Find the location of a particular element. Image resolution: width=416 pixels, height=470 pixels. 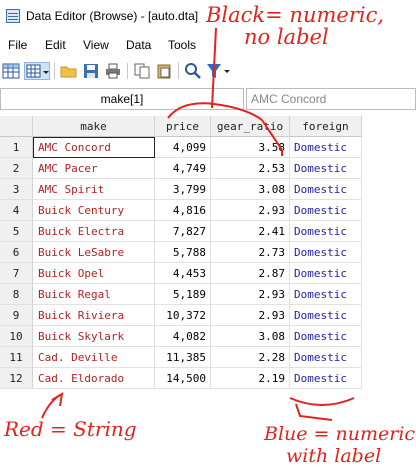

find-icon is located at coordinates (193, 71).